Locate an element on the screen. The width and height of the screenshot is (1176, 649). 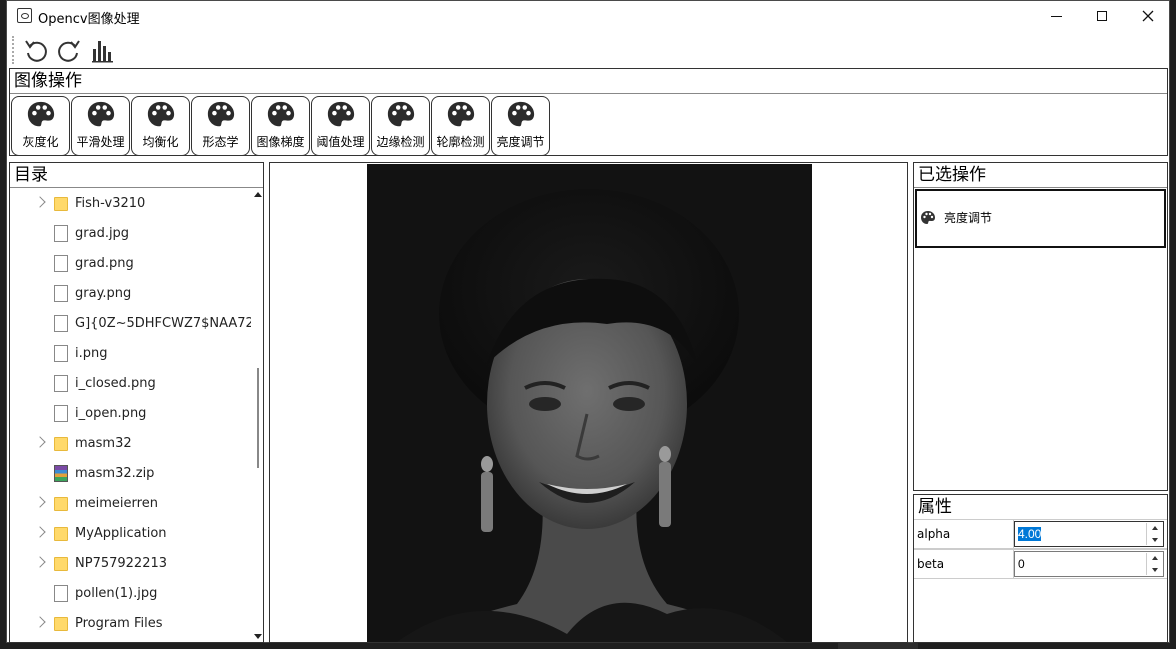
tree-item: grad.jpg is located at coordinates (130, 234).